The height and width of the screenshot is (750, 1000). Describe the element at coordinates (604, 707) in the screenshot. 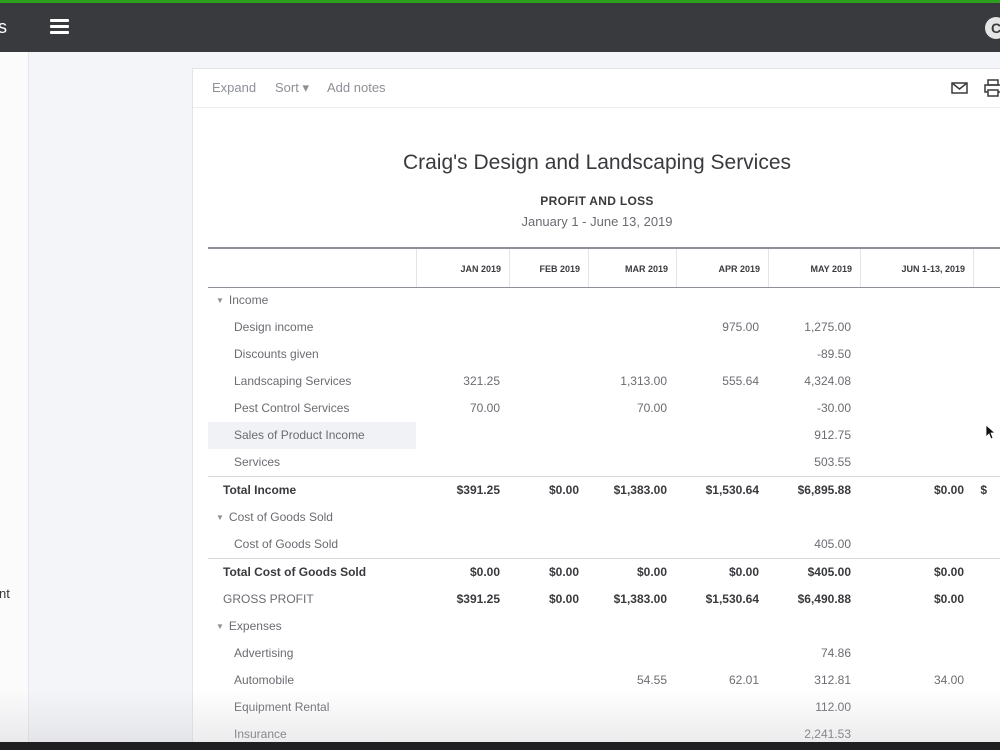

I see `table-row: Equipment Rental 112.00` at that location.